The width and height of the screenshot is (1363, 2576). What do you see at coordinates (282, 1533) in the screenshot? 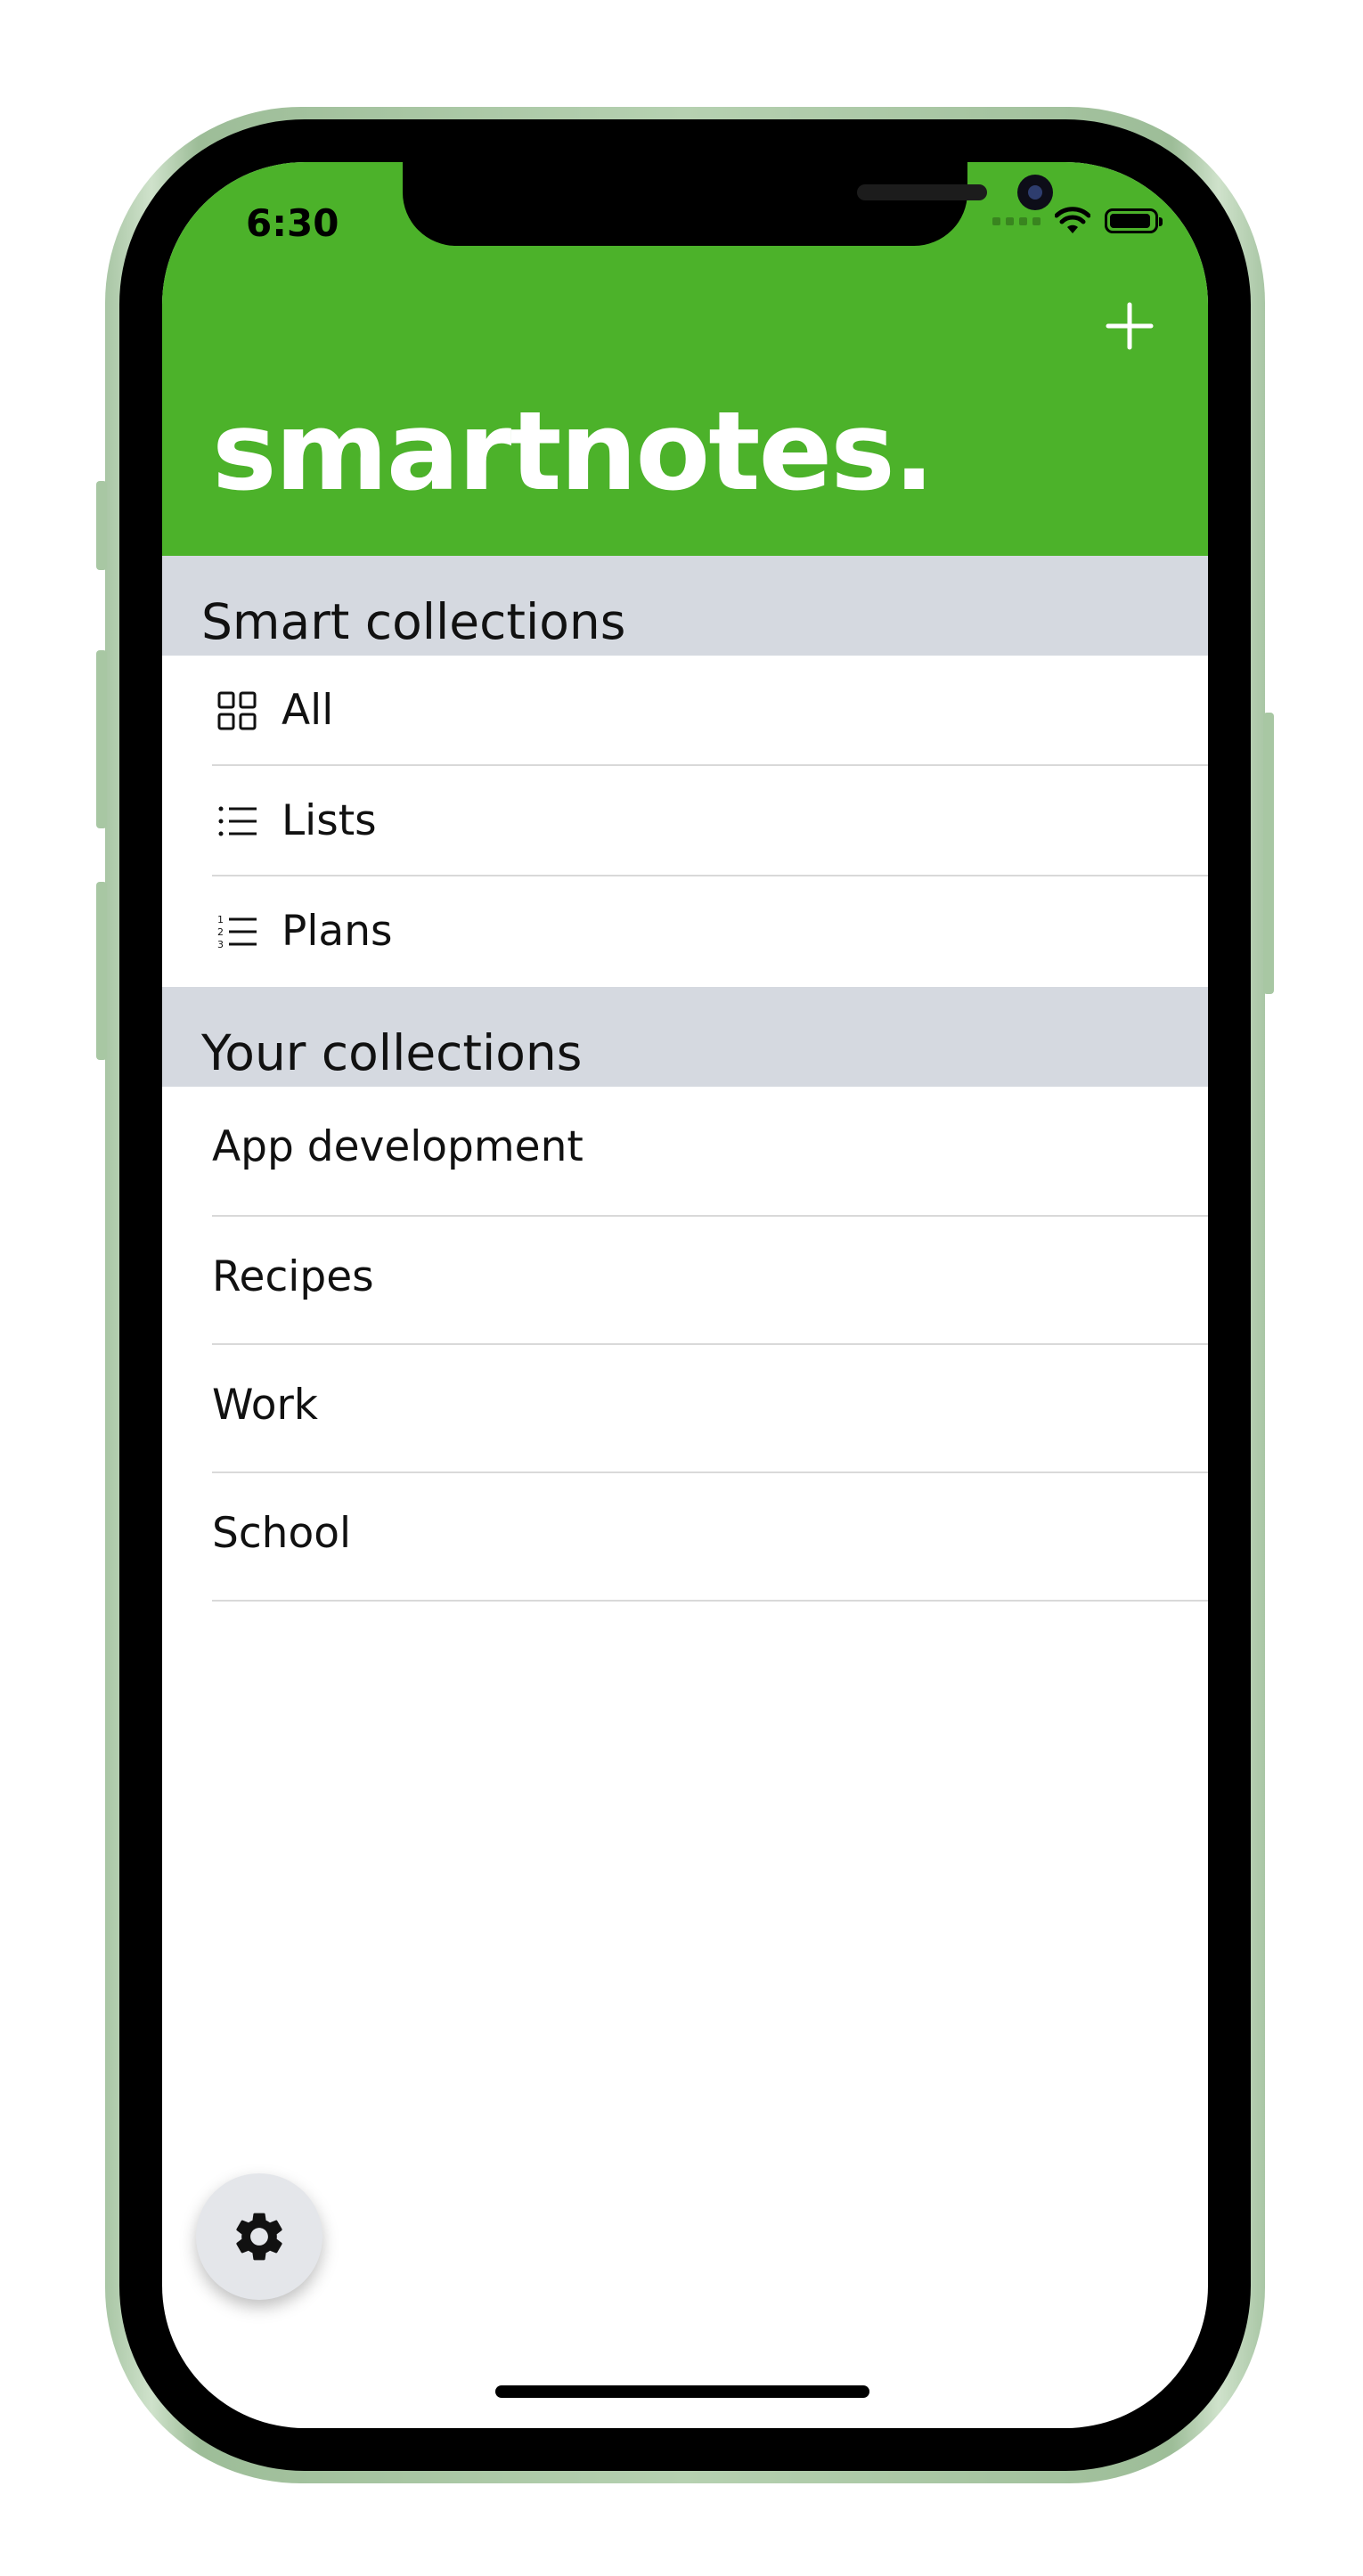
I see `collection-label: School` at bounding box center [282, 1533].